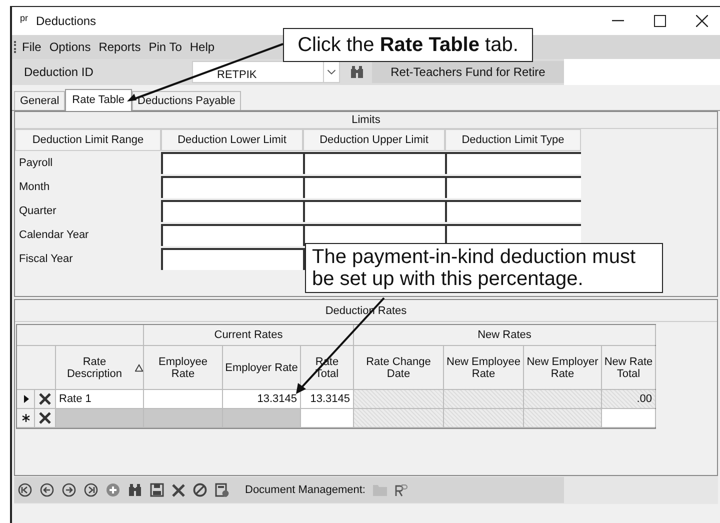 Image resolution: width=720 pixels, height=523 pixels. Describe the element at coordinates (468, 72) in the screenshot. I see `description-button: Ret-Teachers Fund for Retire` at that location.